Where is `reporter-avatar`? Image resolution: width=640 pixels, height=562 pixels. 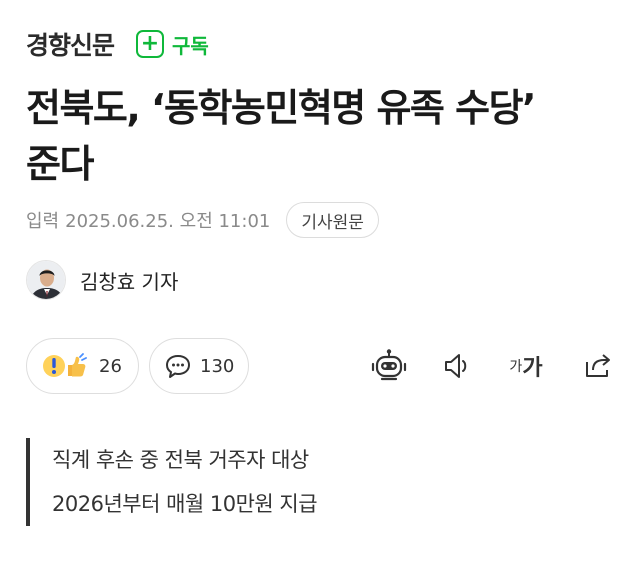
reporter-avatar is located at coordinates (46, 280).